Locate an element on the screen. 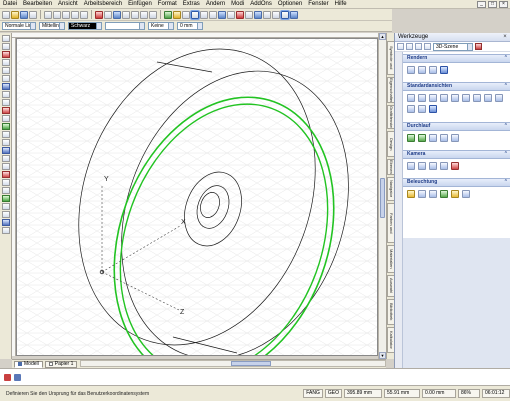 The height and width of the screenshot is (401, 510). minimize-icon: _ is located at coordinates (481, 4).